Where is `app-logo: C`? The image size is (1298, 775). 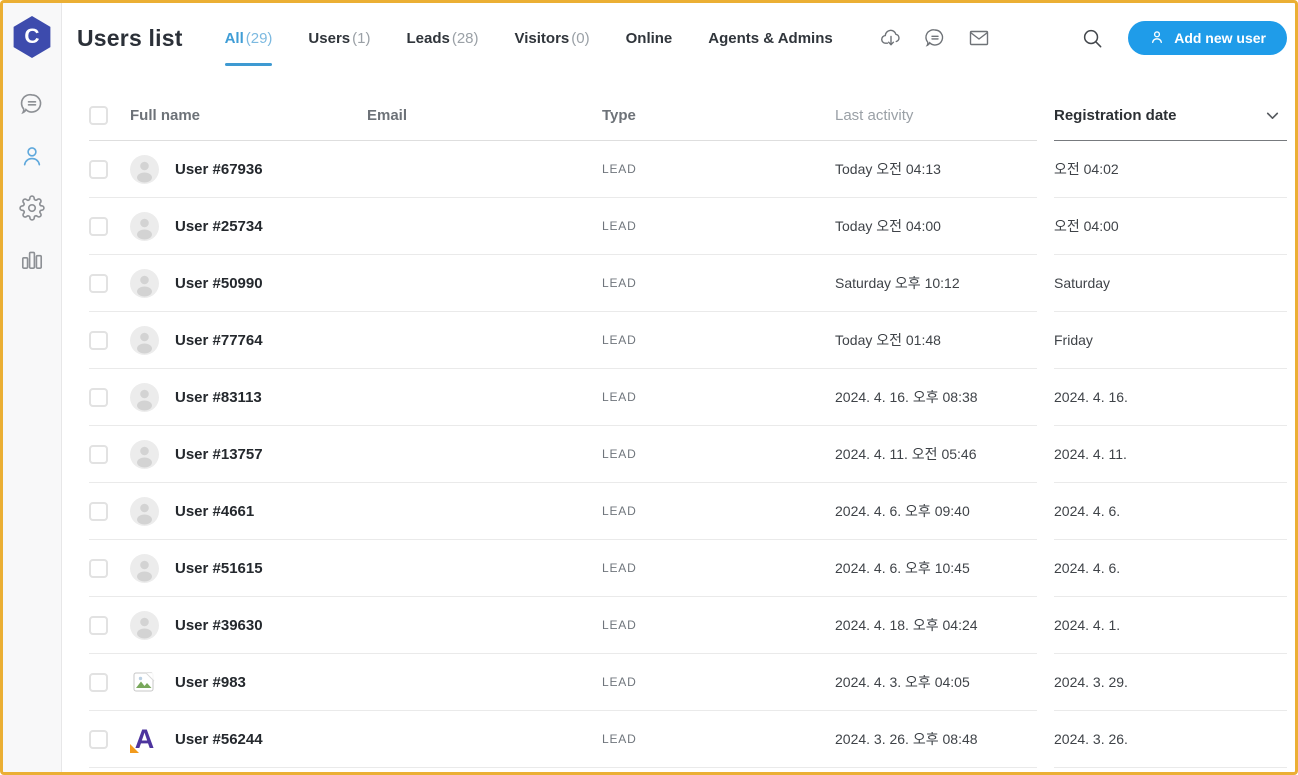
app-logo: C is located at coordinates (32, 37).